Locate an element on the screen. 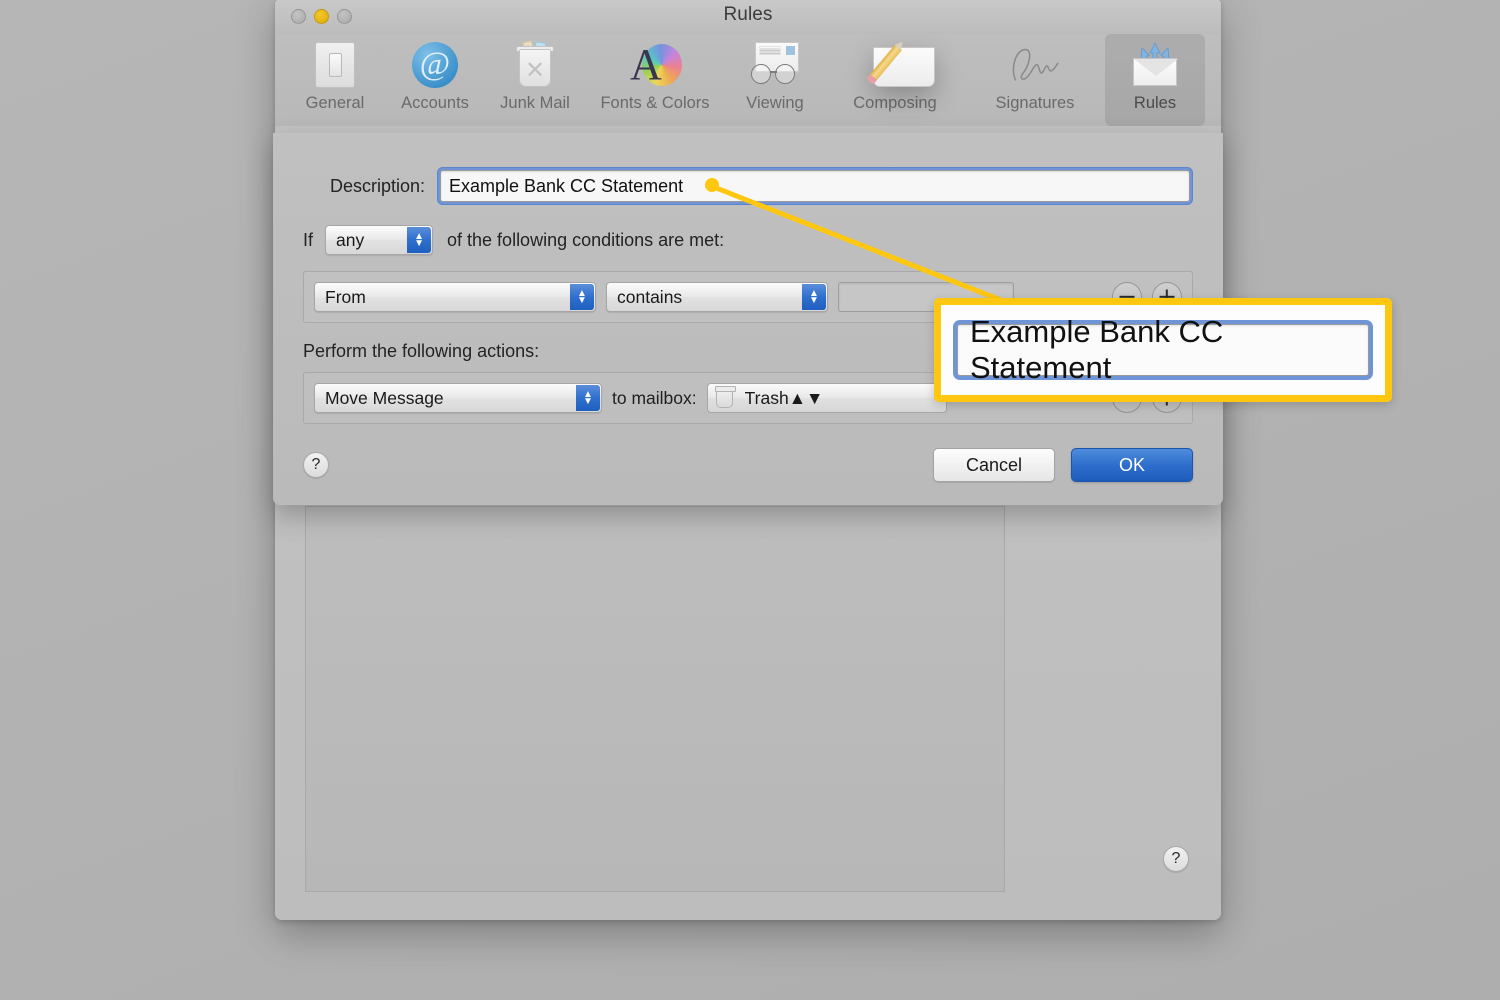 This screenshot has height=1000, width=1500. action-type-select: Move Message ▲ ▼ is located at coordinates (458, 398).